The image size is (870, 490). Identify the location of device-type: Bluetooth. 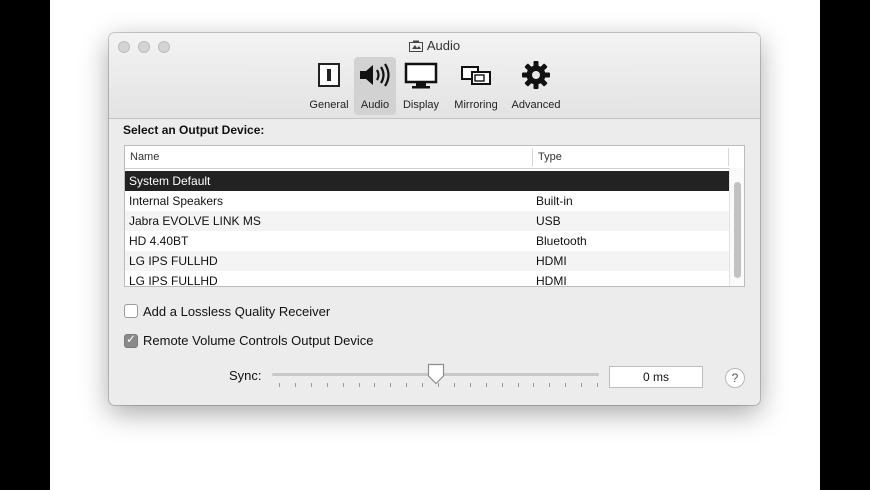
(561, 241).